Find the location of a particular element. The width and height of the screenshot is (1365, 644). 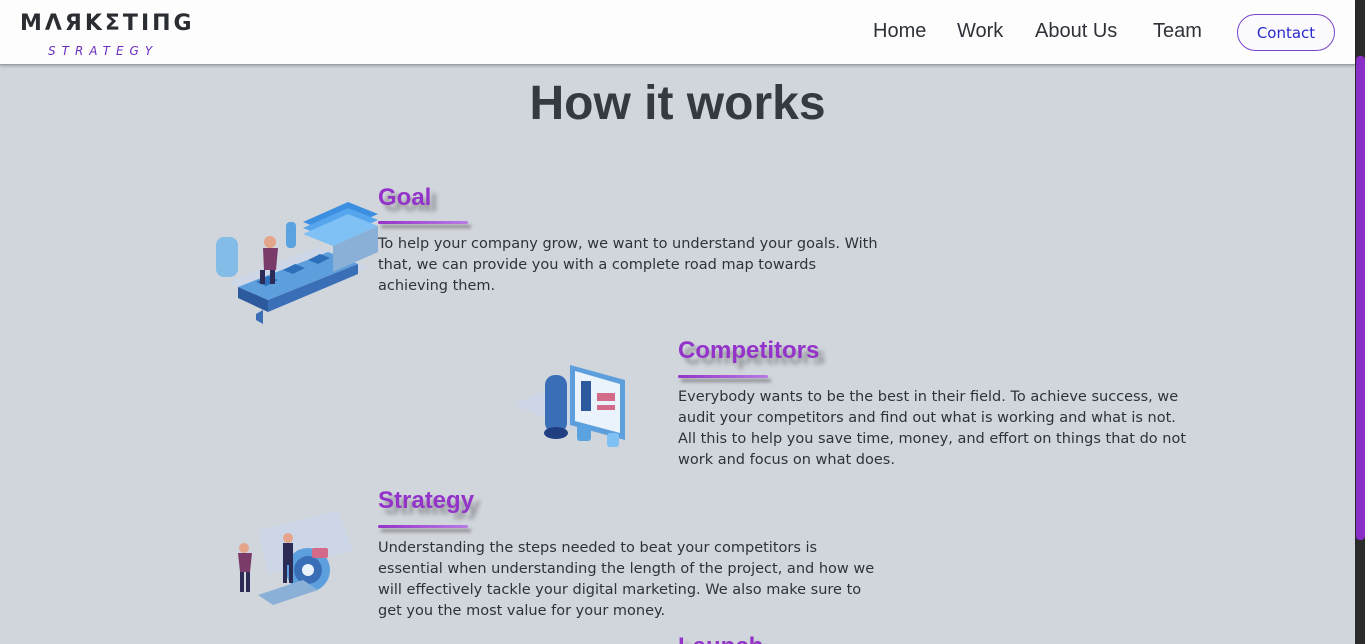

scrollbar-thumb is located at coordinates (1360, 298).